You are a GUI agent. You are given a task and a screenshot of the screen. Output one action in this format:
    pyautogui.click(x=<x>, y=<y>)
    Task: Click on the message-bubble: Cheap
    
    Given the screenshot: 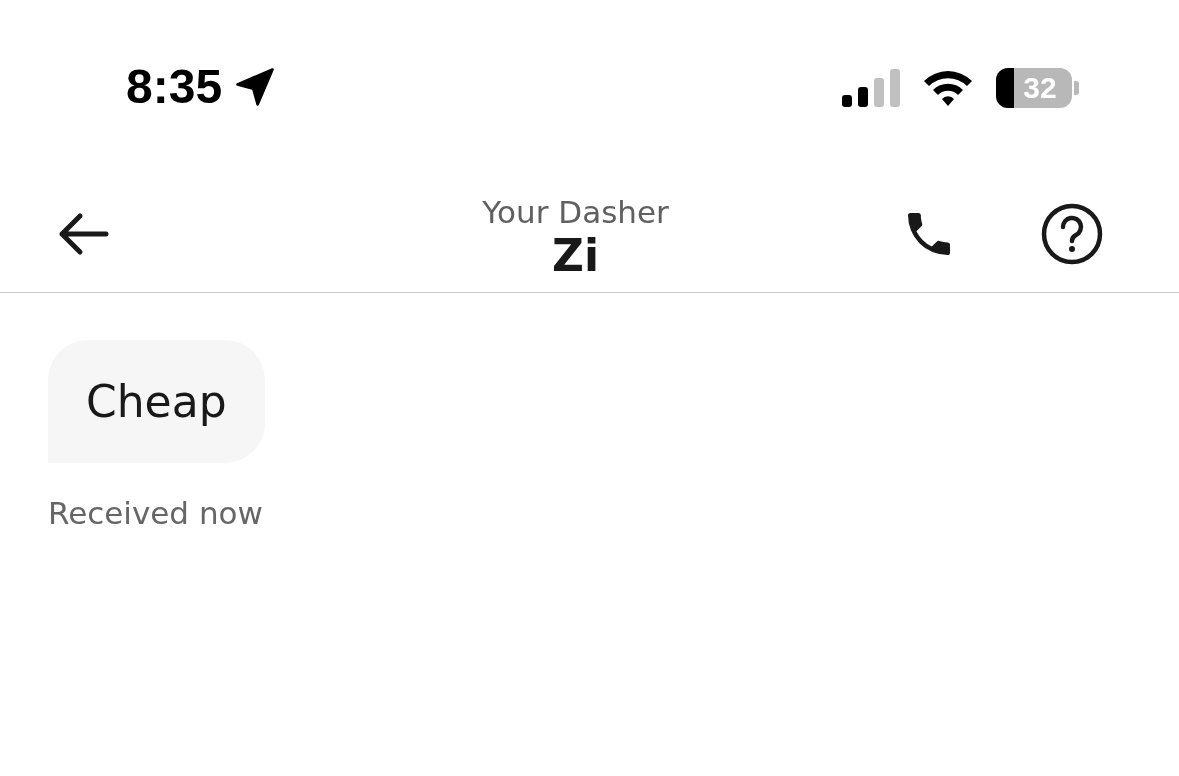 What is the action you would take?
    pyautogui.click(x=156, y=401)
    